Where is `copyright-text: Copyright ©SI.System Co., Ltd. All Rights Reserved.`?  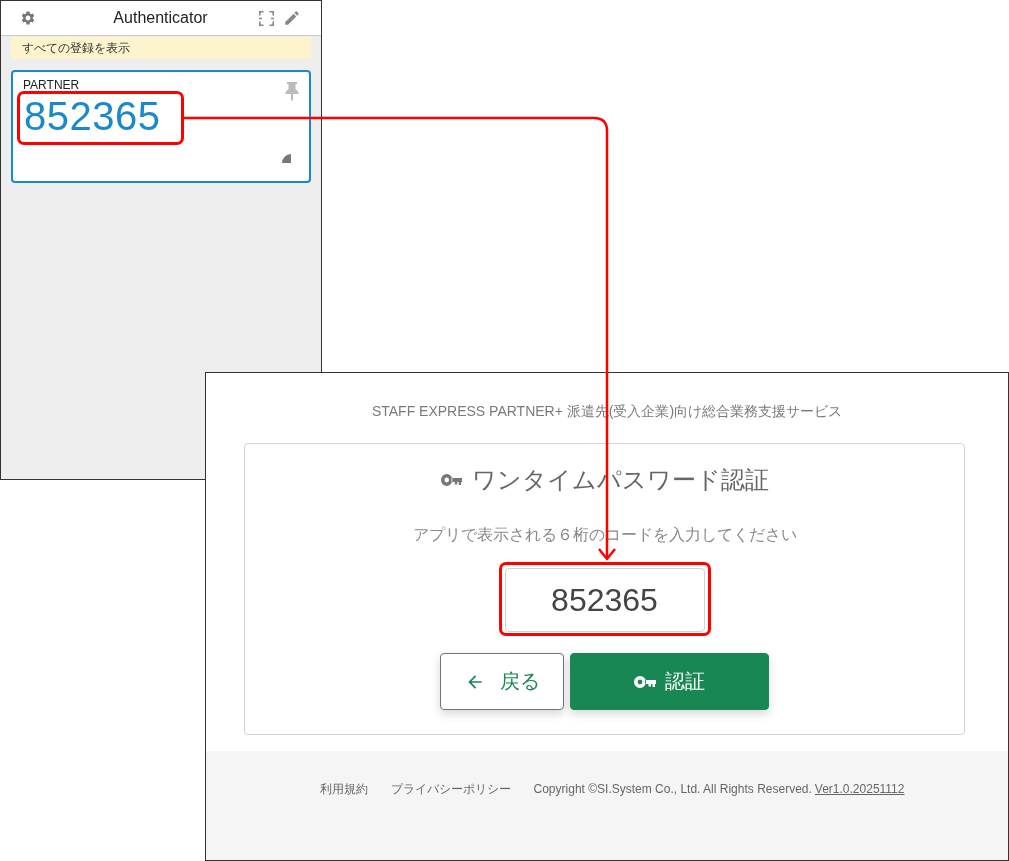
copyright-text: Copyright ©SI.System Co., Ltd. All Rights Reserved. is located at coordinates (672, 789).